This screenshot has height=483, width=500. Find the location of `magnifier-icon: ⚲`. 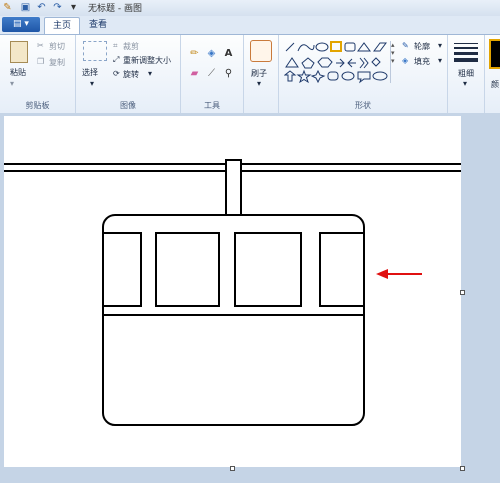

magnifier-icon: ⚲ is located at coordinates (228, 73).